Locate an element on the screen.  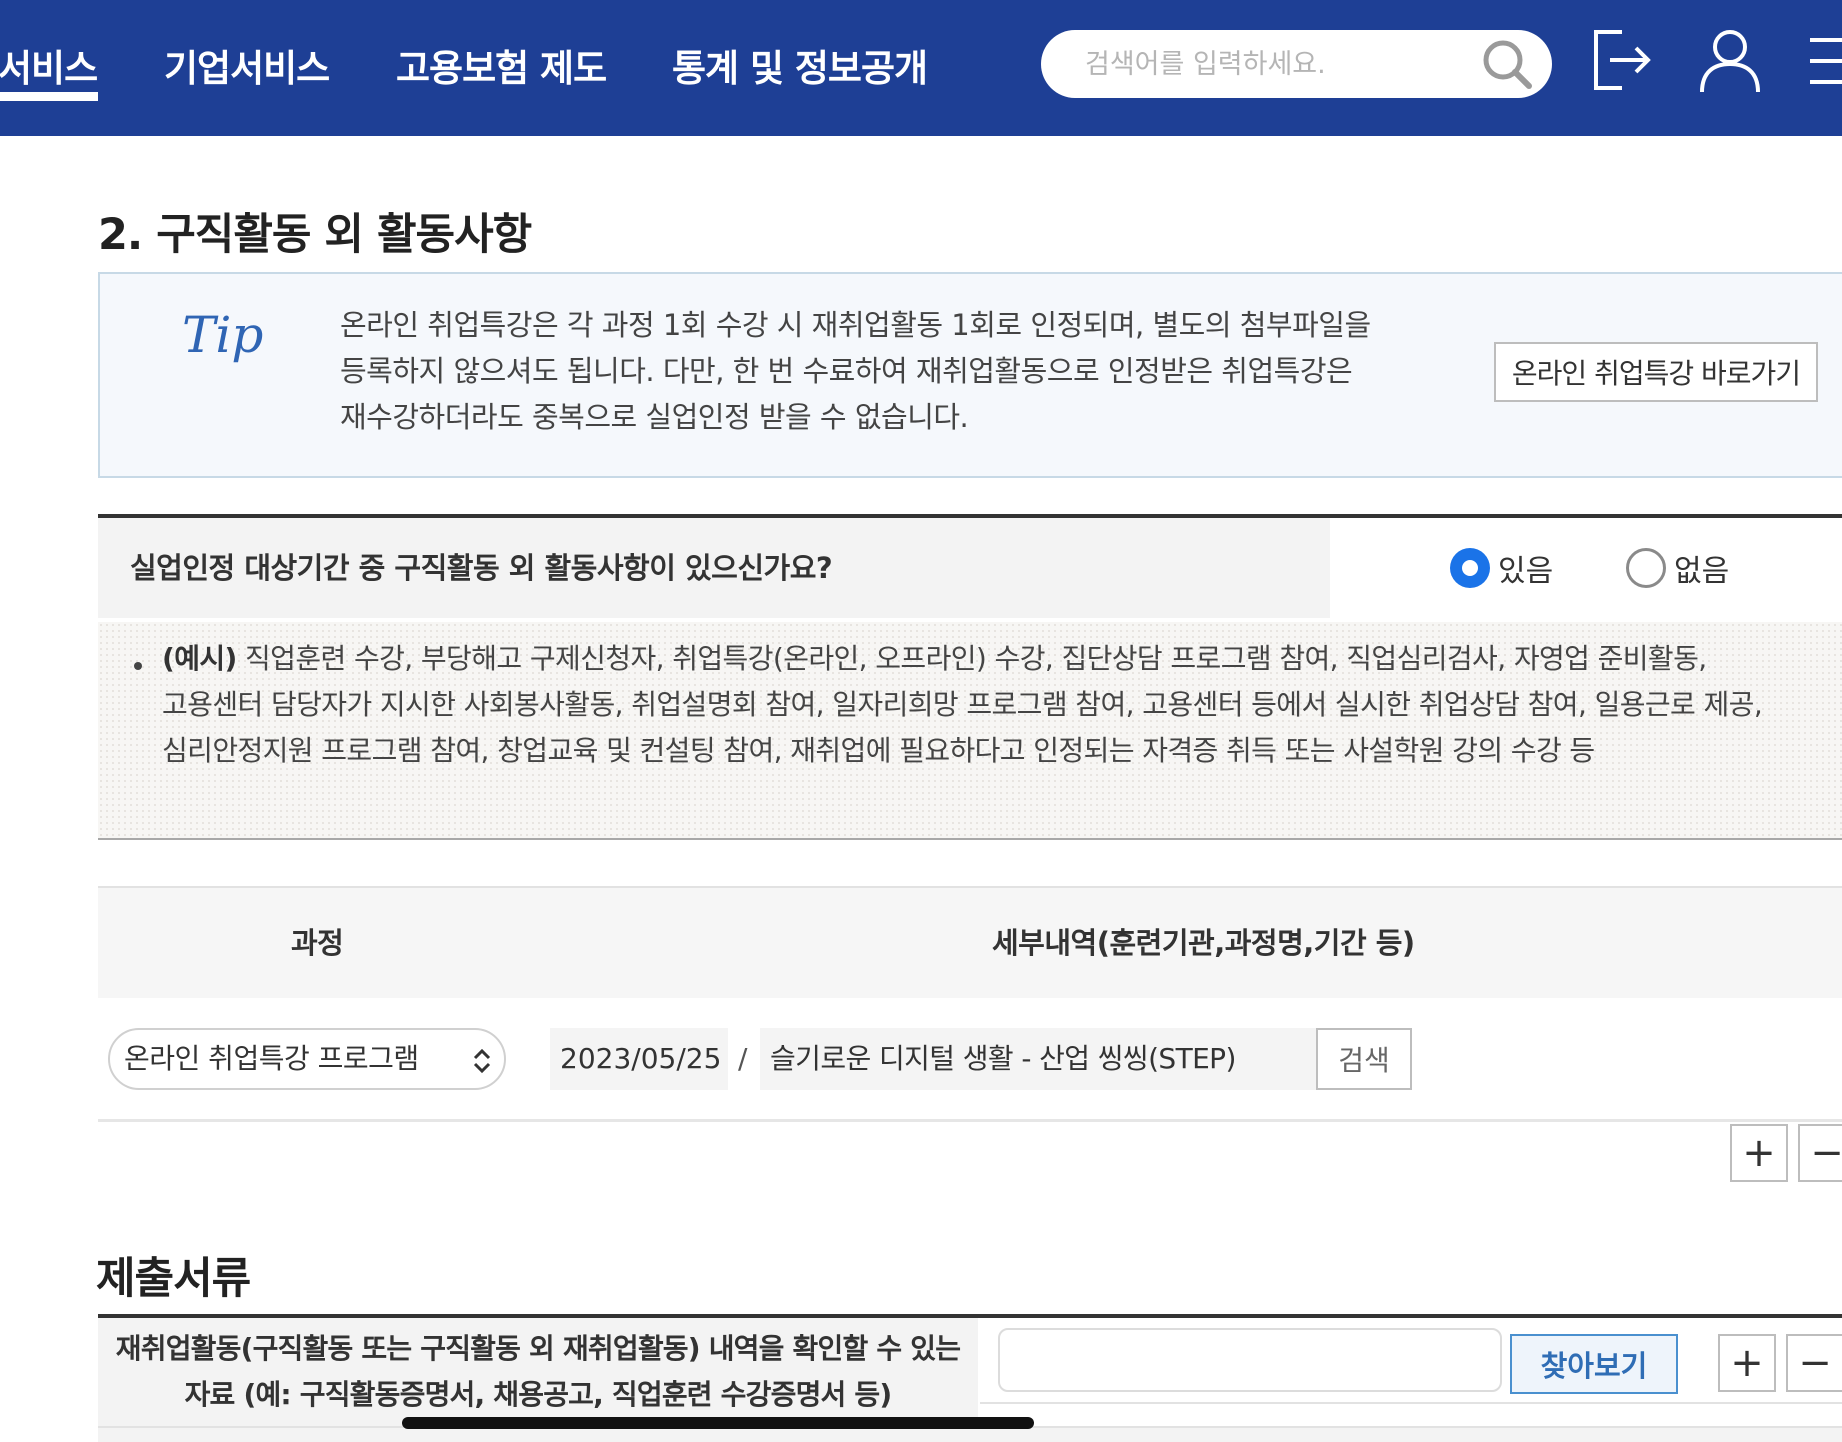
nav-item-service: 서비스 is located at coordinates (49, 65).